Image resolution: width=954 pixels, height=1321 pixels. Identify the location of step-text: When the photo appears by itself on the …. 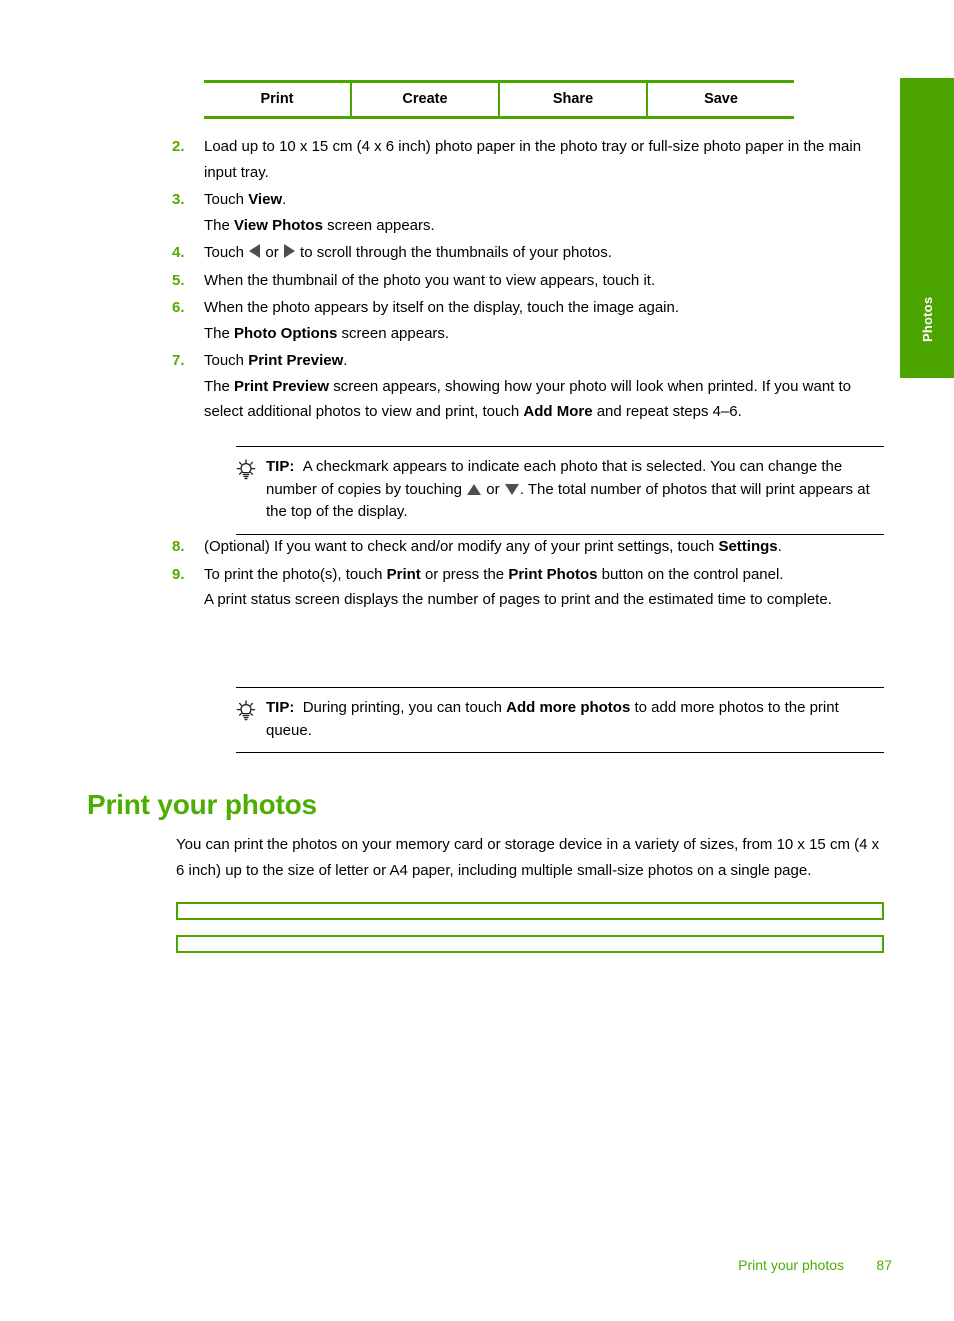
(546, 320).